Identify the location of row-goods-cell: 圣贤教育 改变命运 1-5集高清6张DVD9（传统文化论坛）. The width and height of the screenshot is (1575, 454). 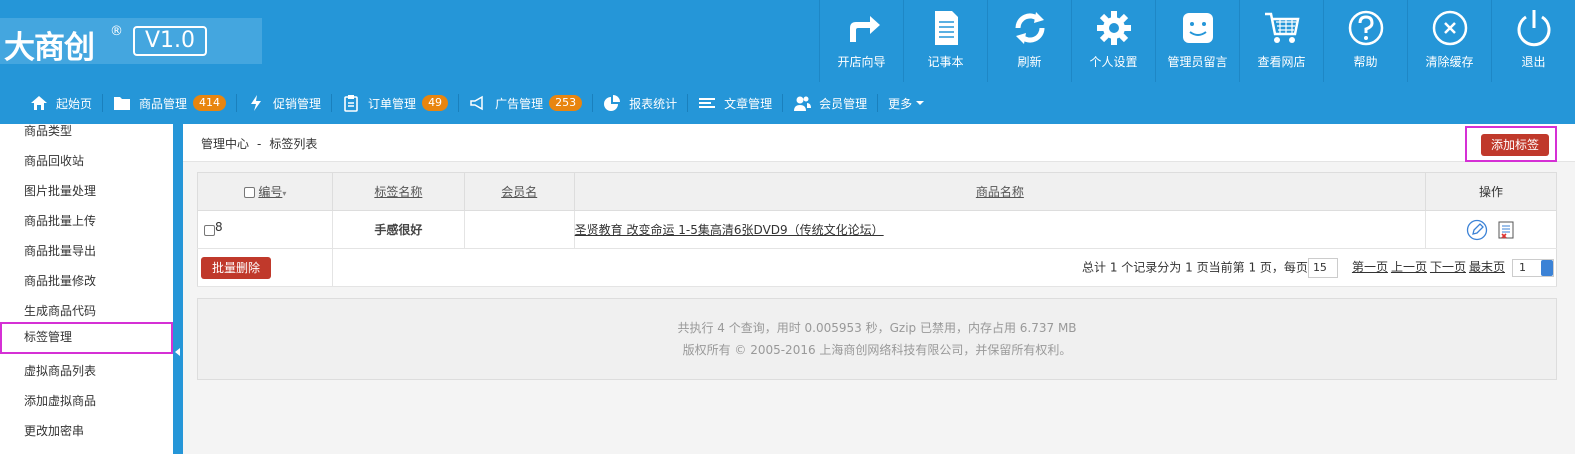
(1000, 229).